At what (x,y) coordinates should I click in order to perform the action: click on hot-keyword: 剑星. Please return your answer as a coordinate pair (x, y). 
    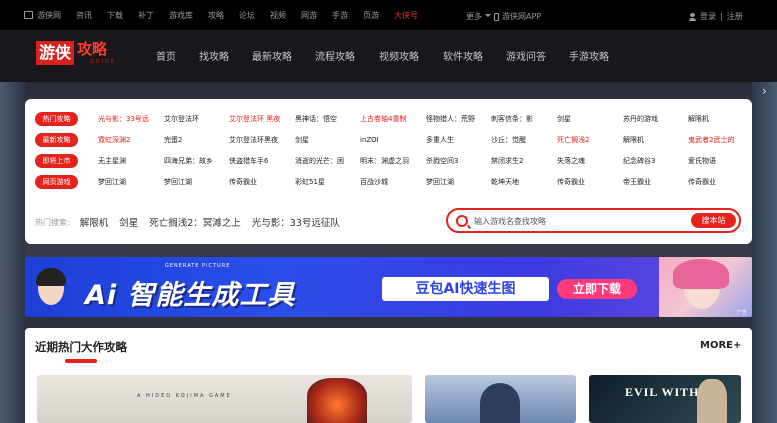
    Looking at the image, I should click on (128, 222).